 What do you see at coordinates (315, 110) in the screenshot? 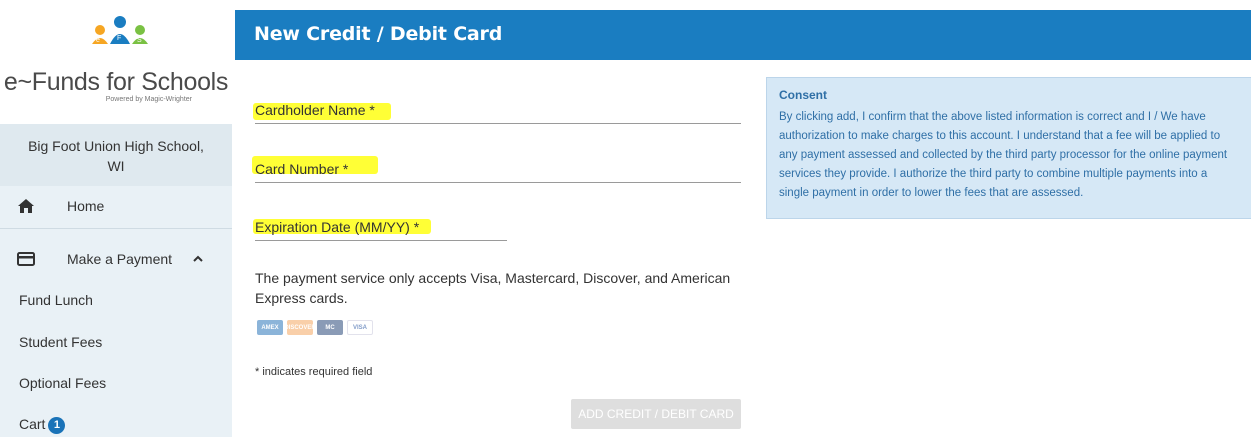
I see `cardholder-name-label: Cardholder Name *` at bounding box center [315, 110].